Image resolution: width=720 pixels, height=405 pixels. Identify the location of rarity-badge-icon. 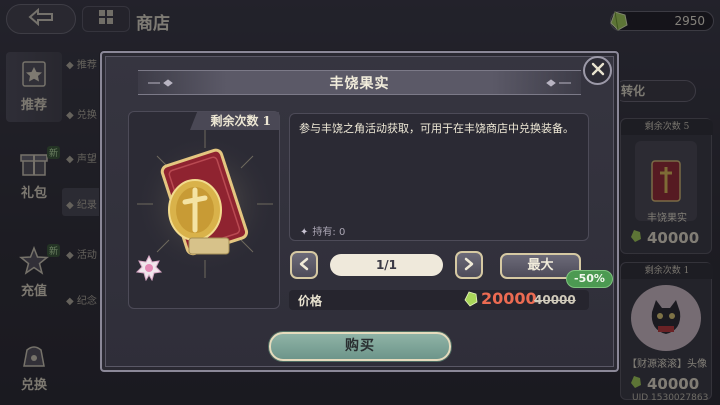
(149, 269).